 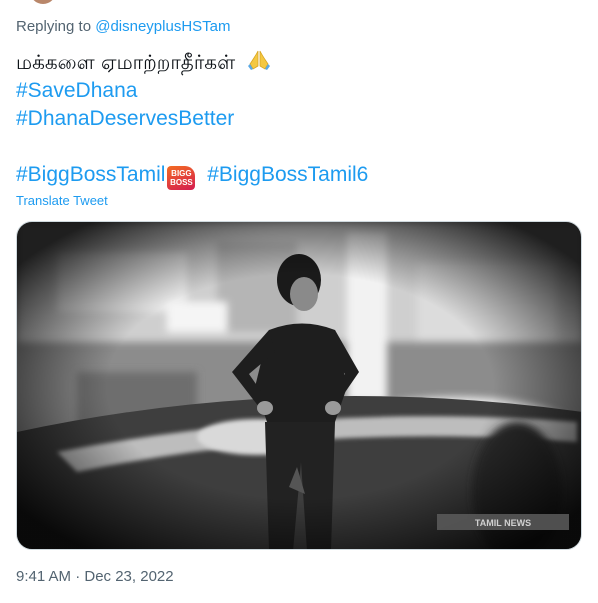 I want to click on translate-tweet-link: Translate Tweet, so click(x=62, y=200).